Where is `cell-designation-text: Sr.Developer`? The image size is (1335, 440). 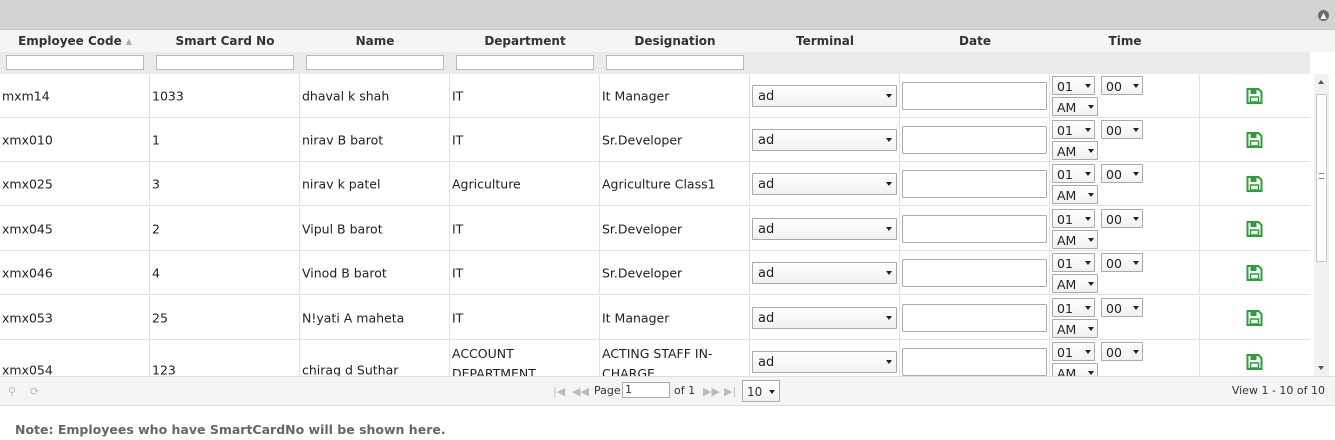 cell-designation-text: Sr.Developer is located at coordinates (642, 272).